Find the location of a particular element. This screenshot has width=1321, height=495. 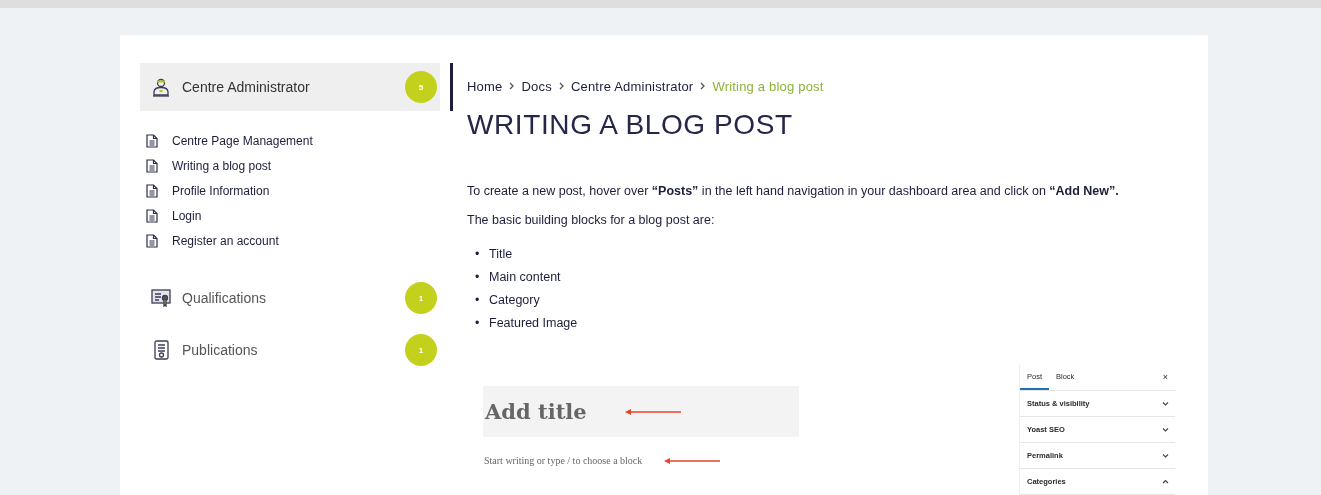

doc-link: Centre Page Management is located at coordinates (242, 140).